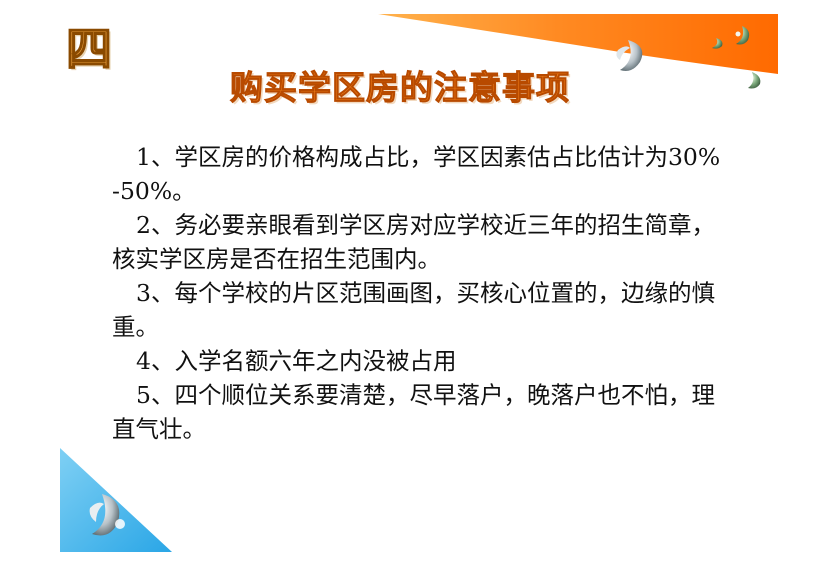 The height and width of the screenshot is (566, 824). I want to click on top-right-orange-band, so click(578, 44).